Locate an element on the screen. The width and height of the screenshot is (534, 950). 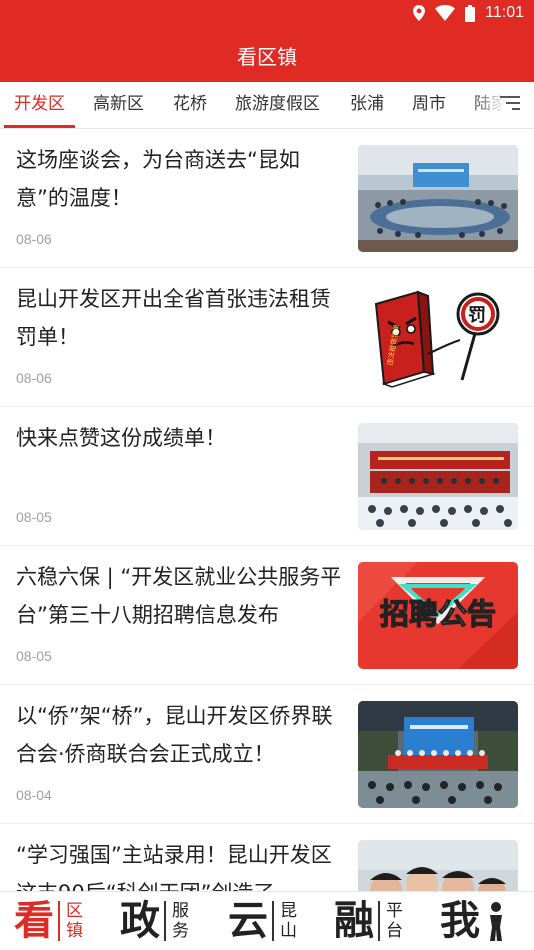
penalty-sign-text: 罚 is located at coordinates (477, 315).